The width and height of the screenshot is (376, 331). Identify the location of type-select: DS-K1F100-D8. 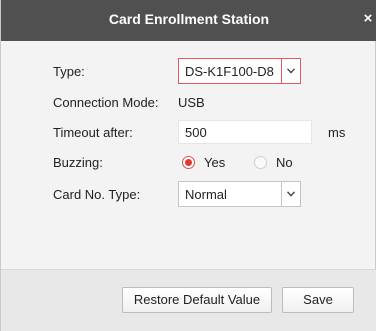
(239, 71).